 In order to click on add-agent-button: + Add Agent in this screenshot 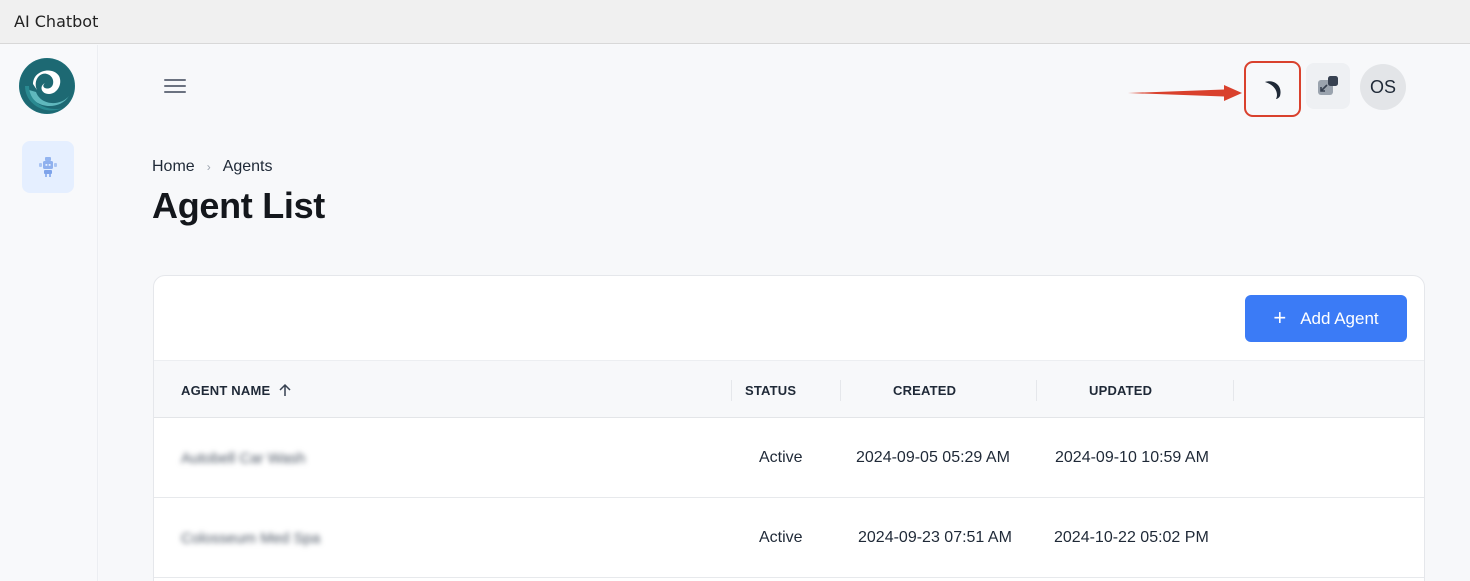, I will do `click(1326, 318)`.